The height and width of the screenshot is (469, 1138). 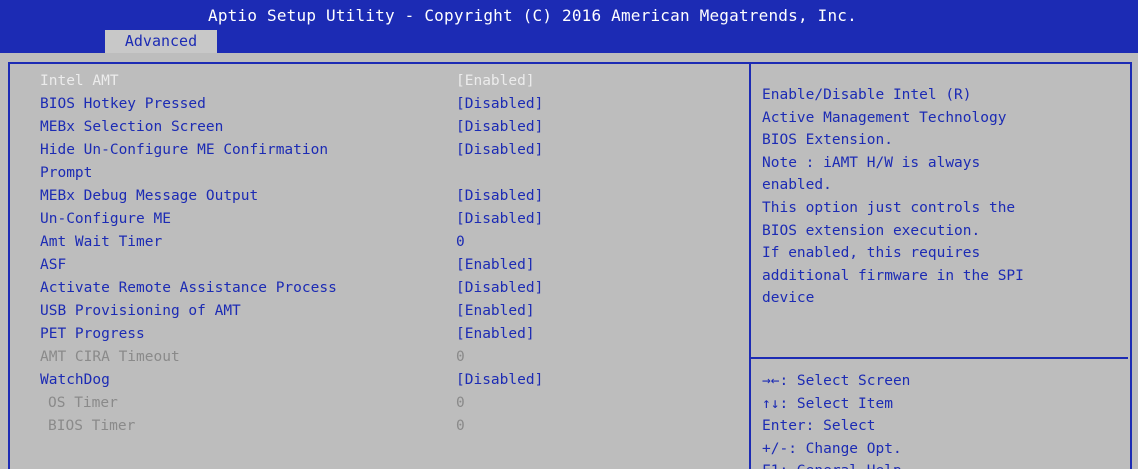 What do you see at coordinates (101, 242) in the screenshot?
I see `setting-label: Amt Wait Timer` at bounding box center [101, 242].